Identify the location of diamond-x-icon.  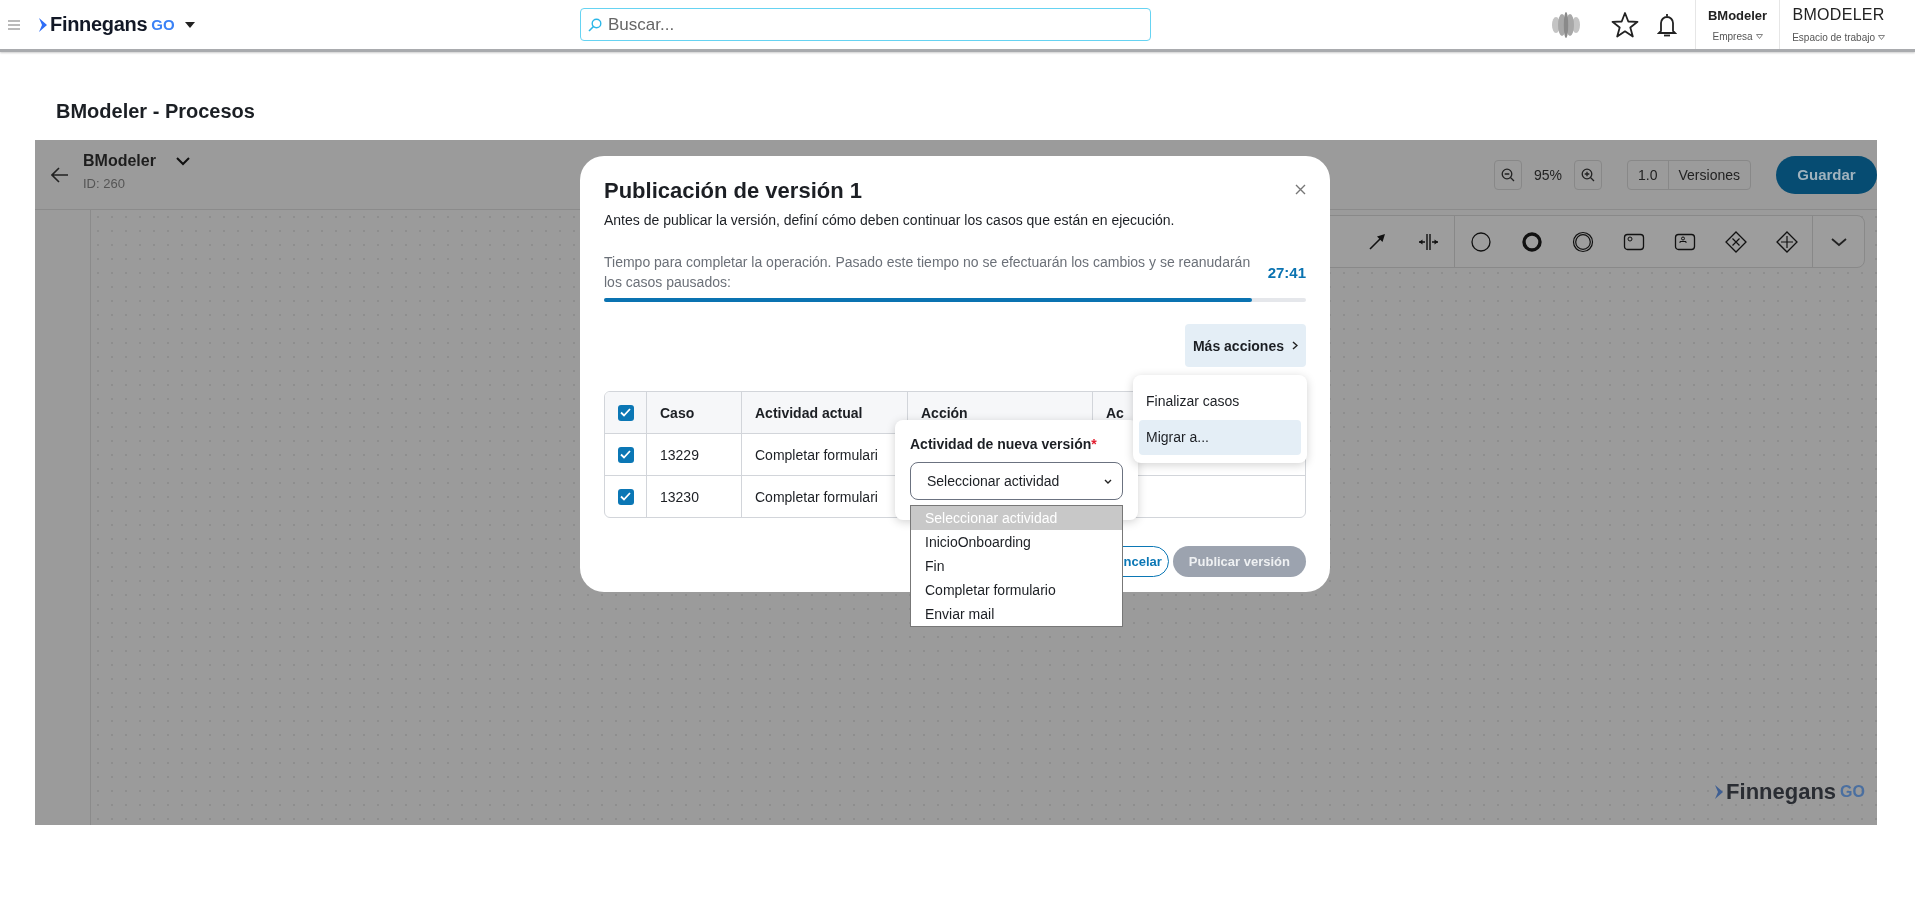
(1735, 241).